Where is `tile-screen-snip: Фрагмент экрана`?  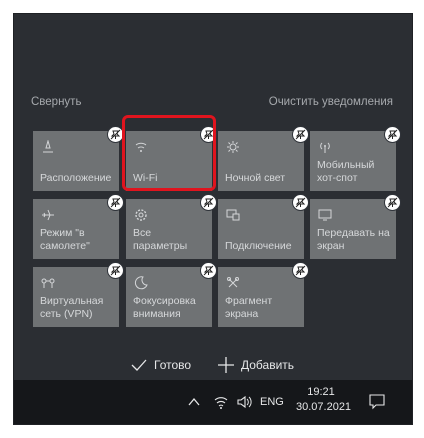
tile-screen-snip: Фрагмент экрана is located at coordinates (263, 294).